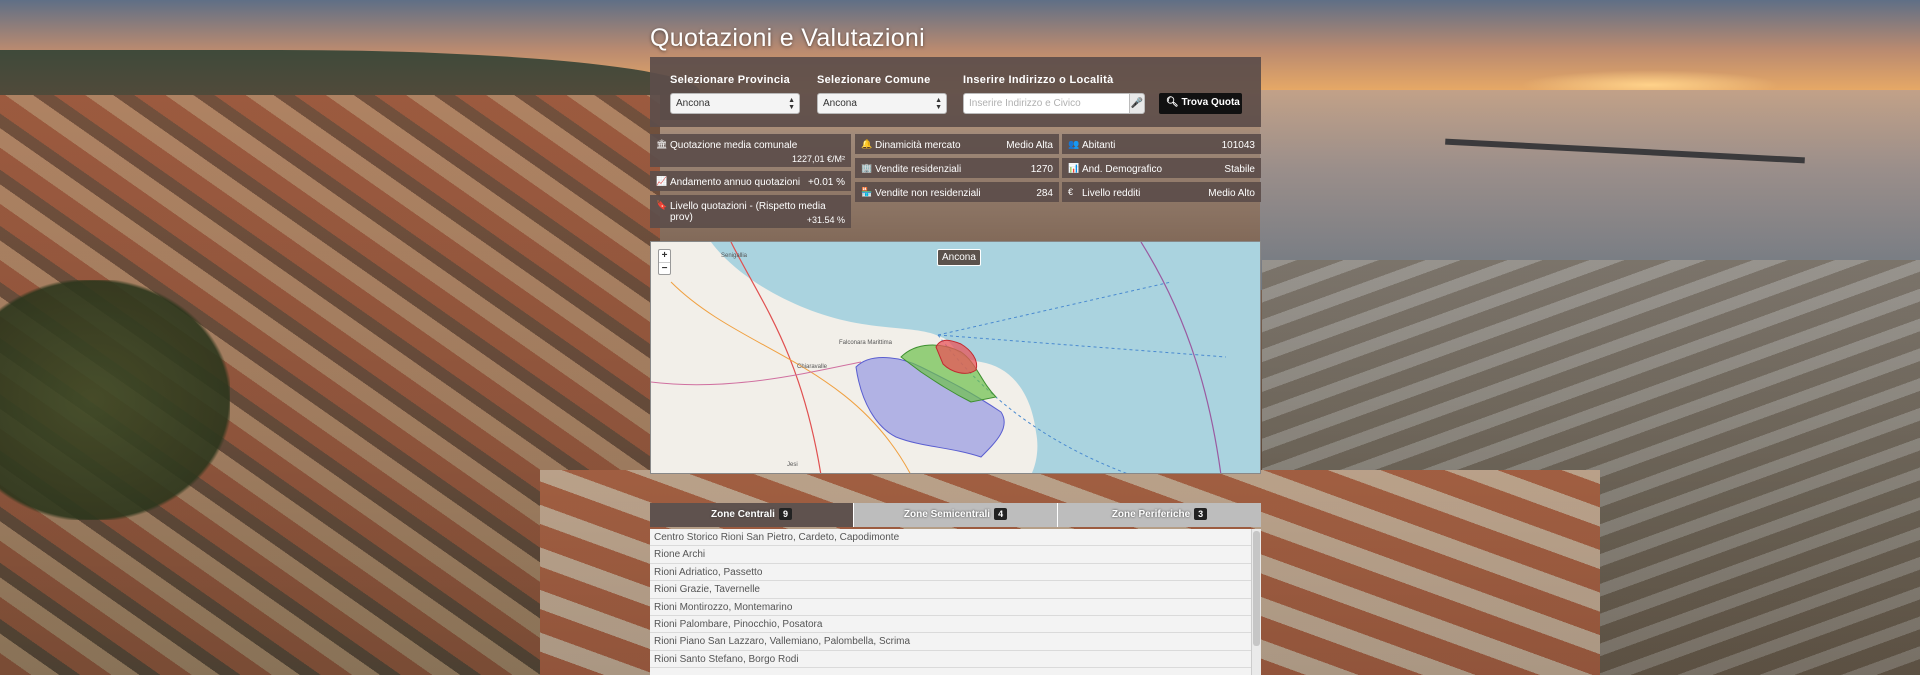  Describe the element at coordinates (812, 367) in the screenshot. I see `map-place-label: Chiaravalle` at that location.